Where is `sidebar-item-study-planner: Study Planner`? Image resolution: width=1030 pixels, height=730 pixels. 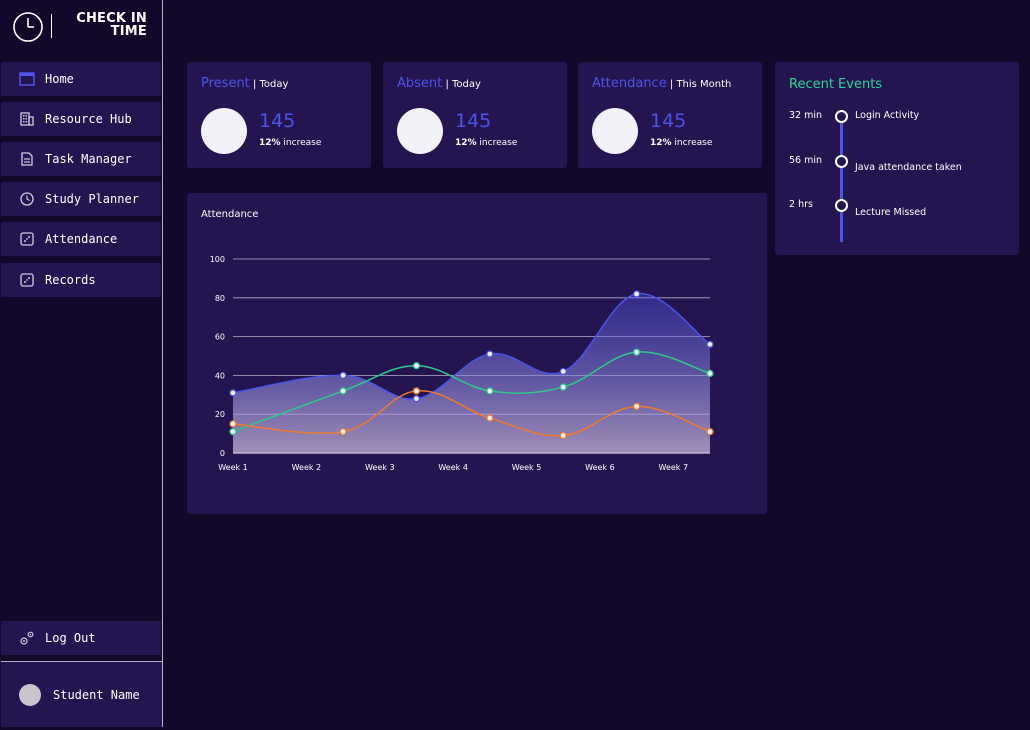
sidebar-item-study-planner: Study Planner is located at coordinates (81, 199).